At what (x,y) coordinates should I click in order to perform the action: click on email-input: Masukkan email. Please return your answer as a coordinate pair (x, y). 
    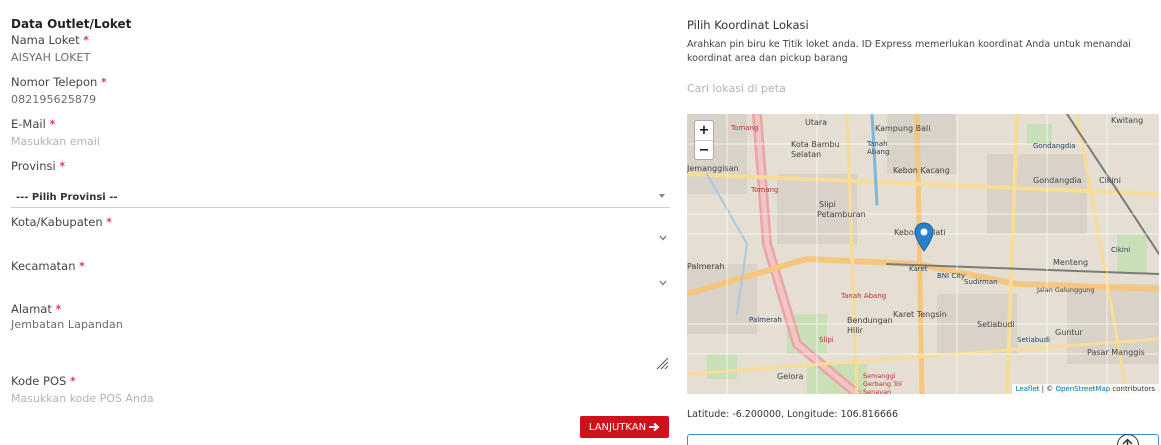
    Looking at the image, I should click on (55, 141).